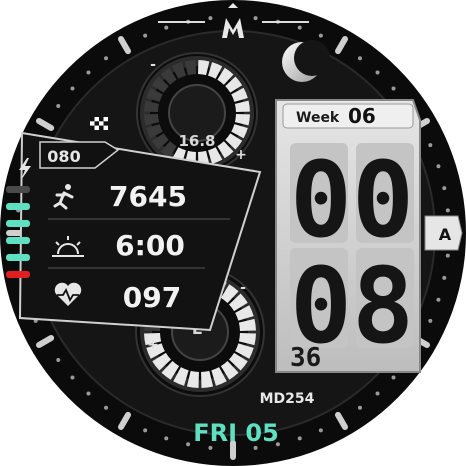 The height and width of the screenshot is (466, 466). I want to click on lower-dial-minus: -, so click(243, 288).